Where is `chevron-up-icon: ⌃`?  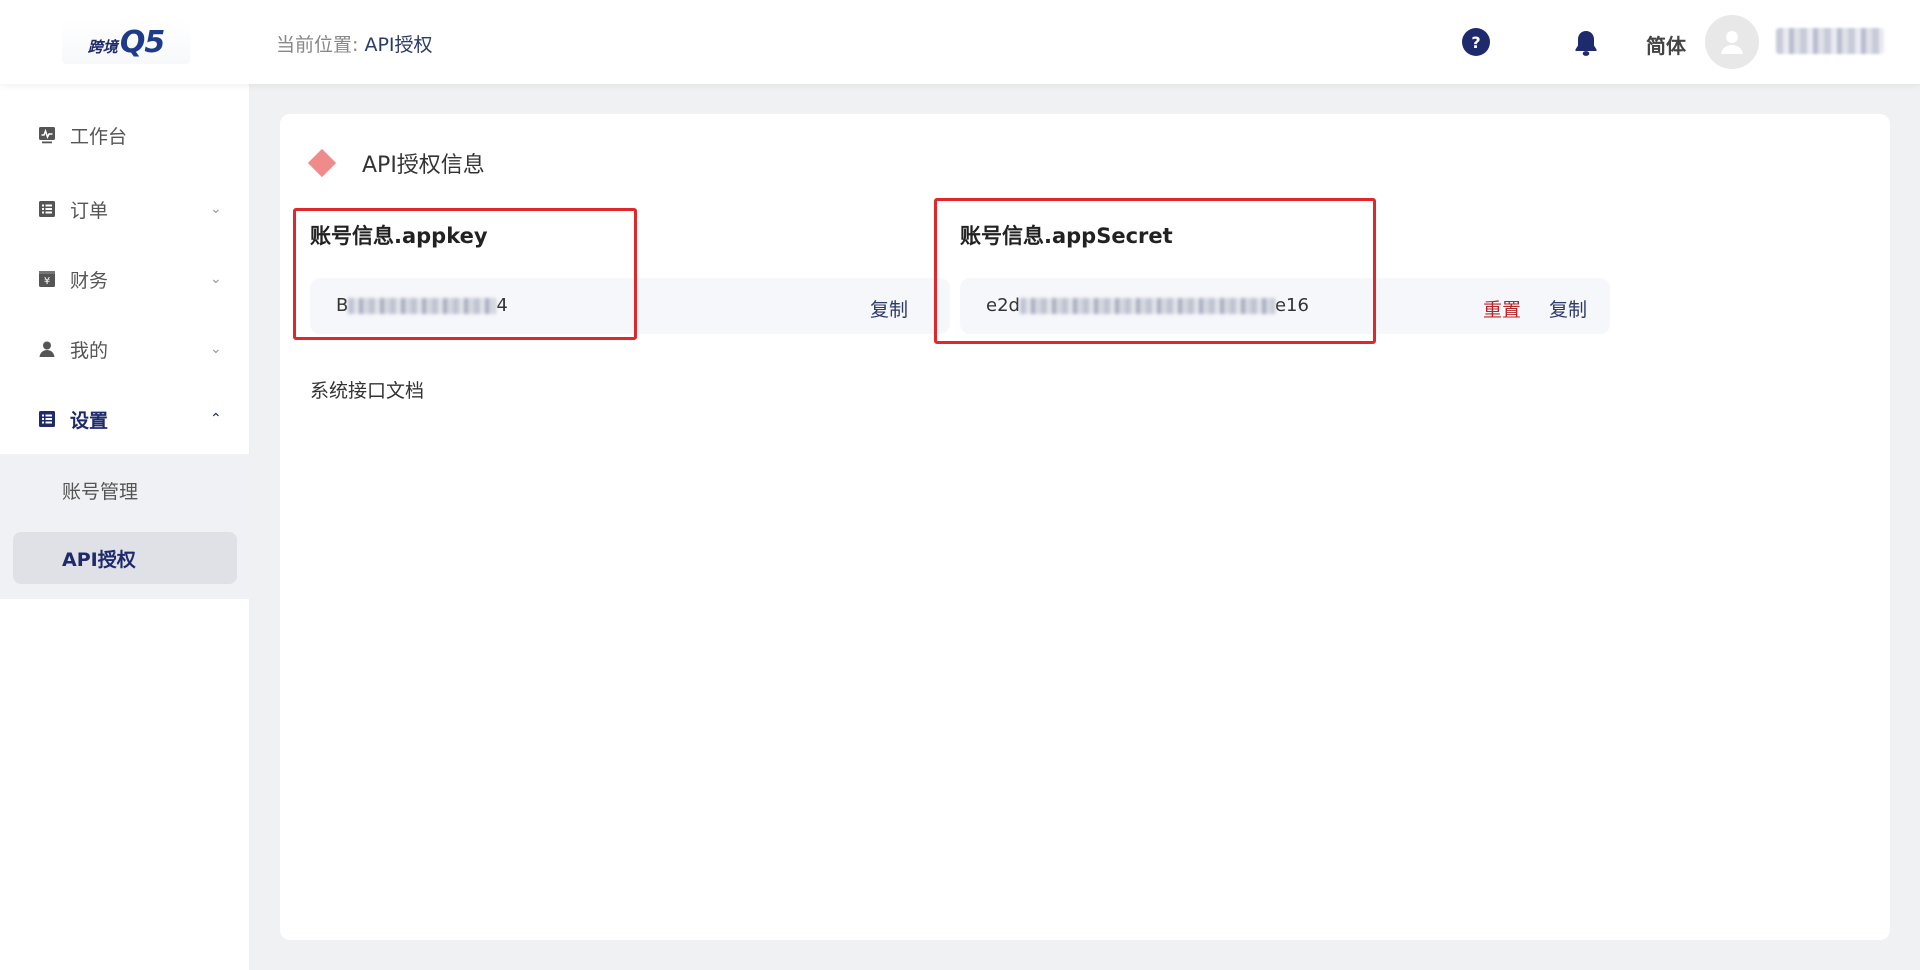
chevron-up-icon: ⌃ is located at coordinates (216, 419).